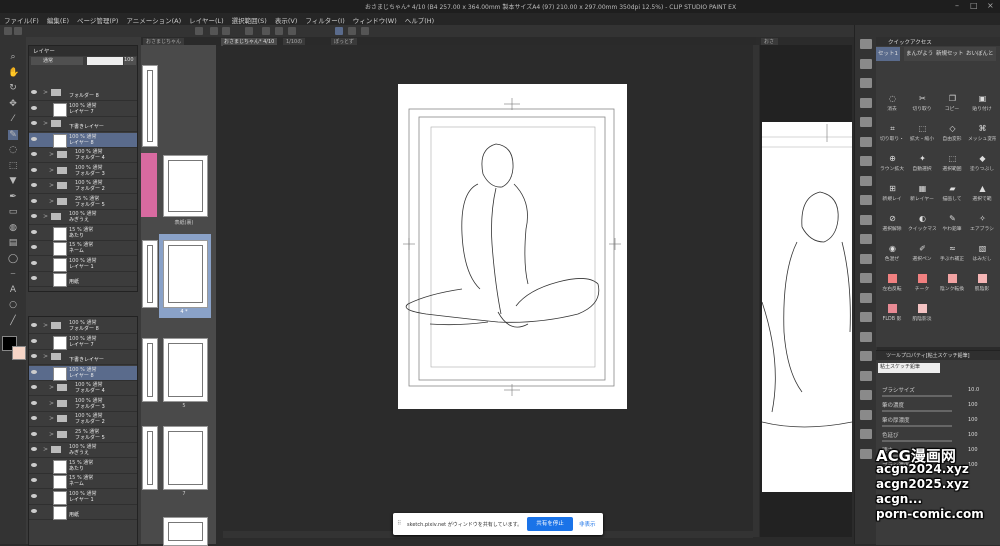  What do you see at coordinates (249, 20) in the screenshot?
I see `menu-item: 選択範囲(S)` at bounding box center [249, 20].